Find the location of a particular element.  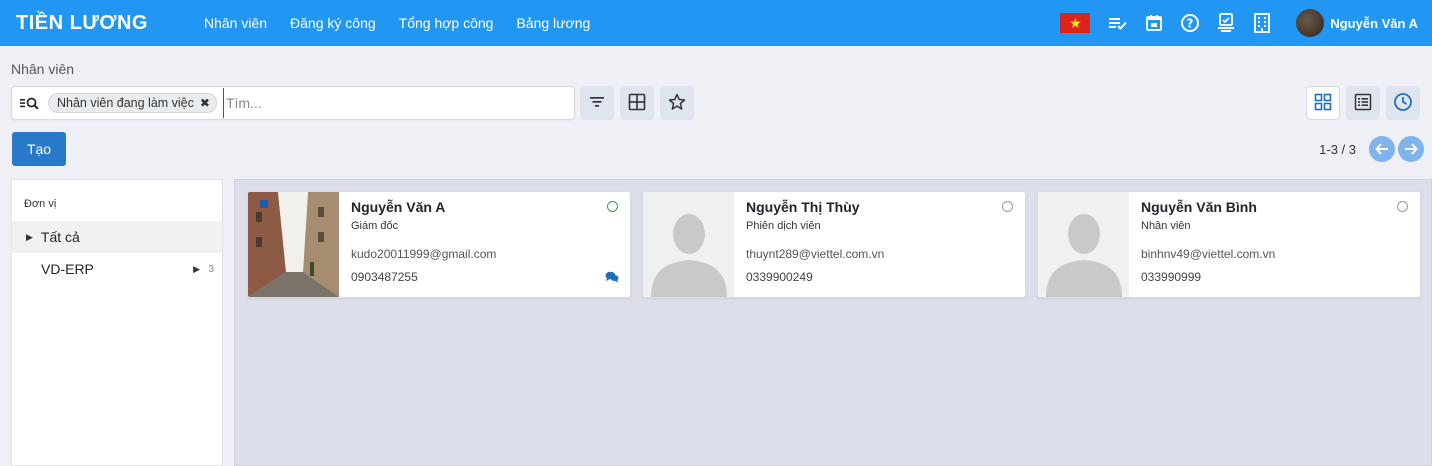

calendar-icon is located at coordinates (1154, 23).